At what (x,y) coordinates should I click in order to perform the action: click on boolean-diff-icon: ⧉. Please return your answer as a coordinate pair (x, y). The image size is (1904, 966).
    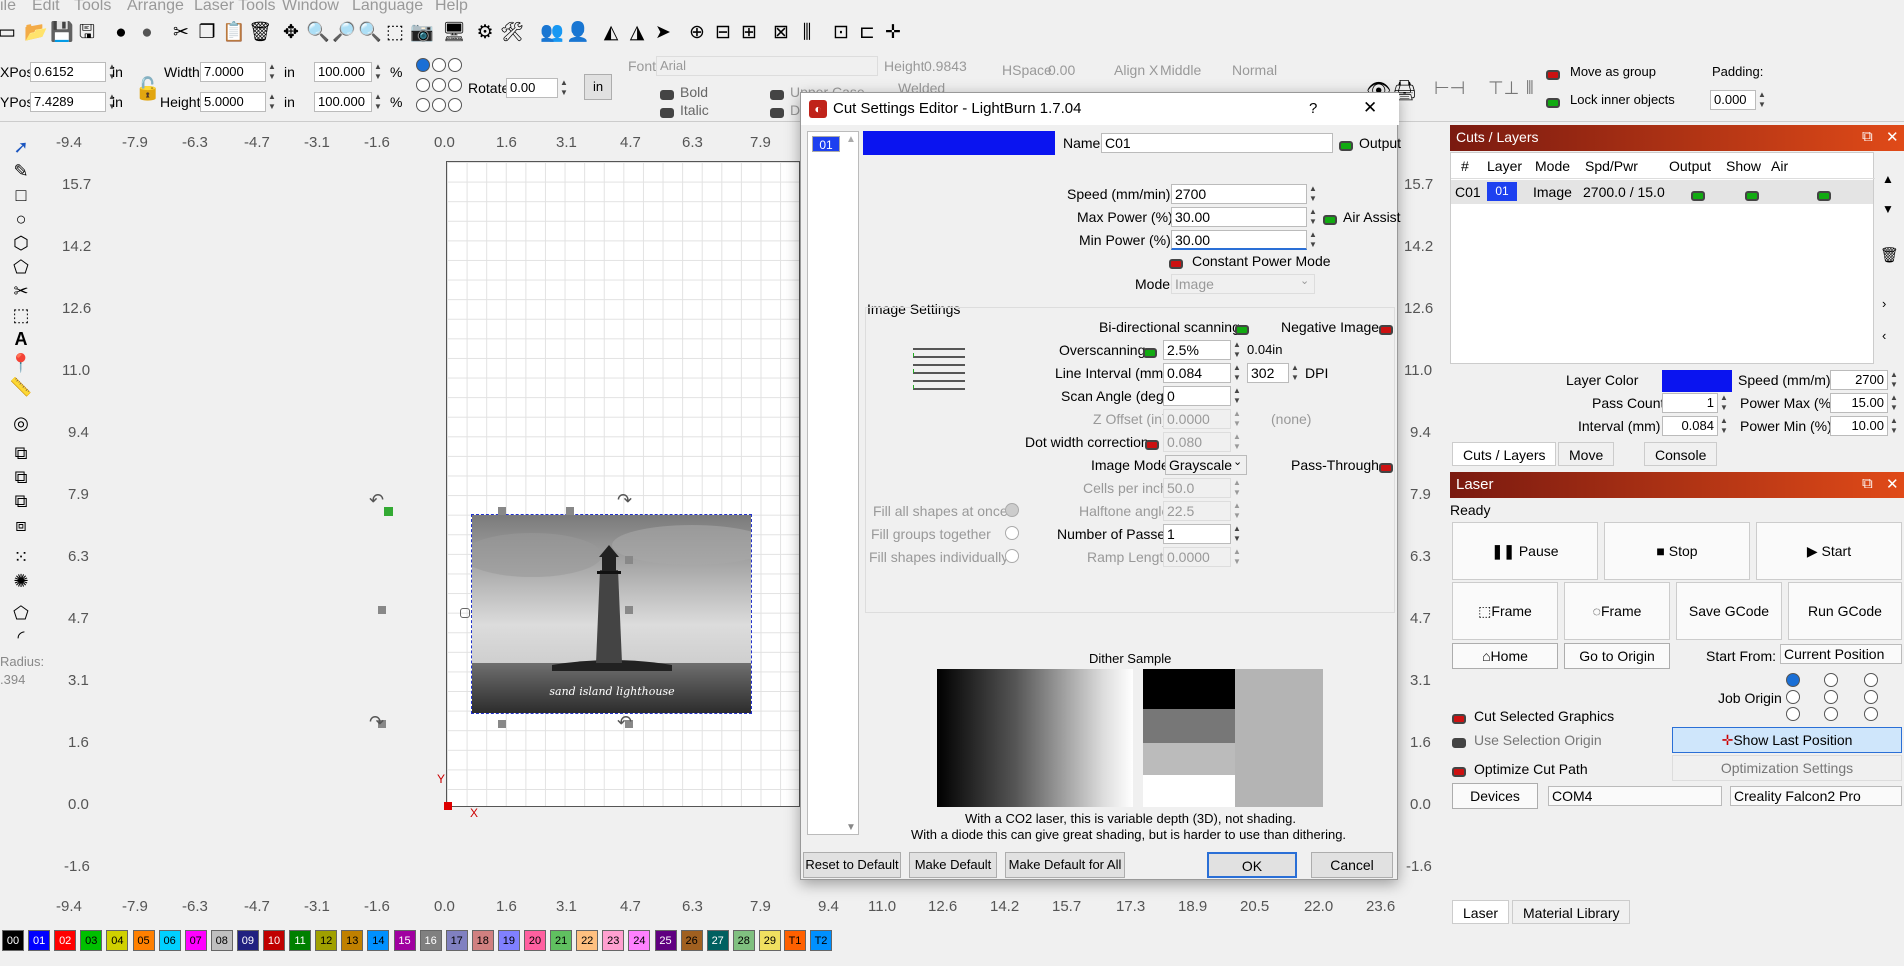
    Looking at the image, I should click on (21, 477).